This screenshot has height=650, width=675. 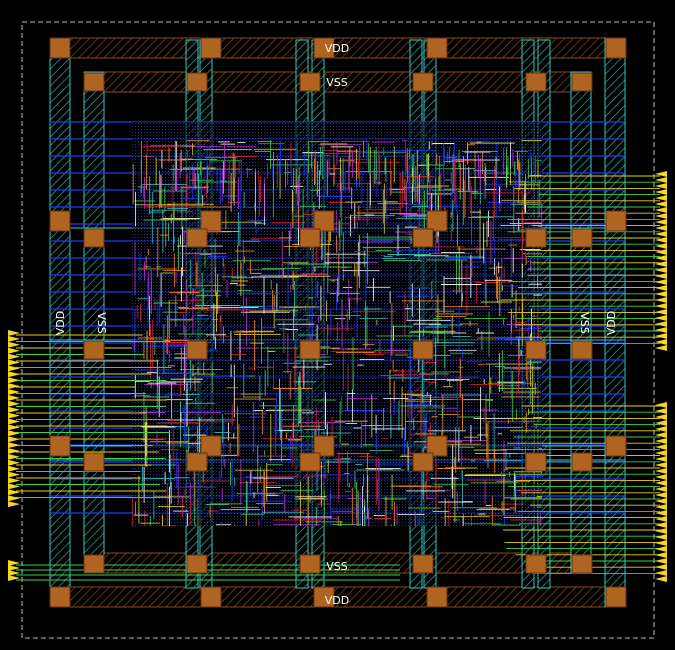 What do you see at coordinates (611, 323) in the screenshot?
I see `right-vdd-label: VDD` at bounding box center [611, 323].